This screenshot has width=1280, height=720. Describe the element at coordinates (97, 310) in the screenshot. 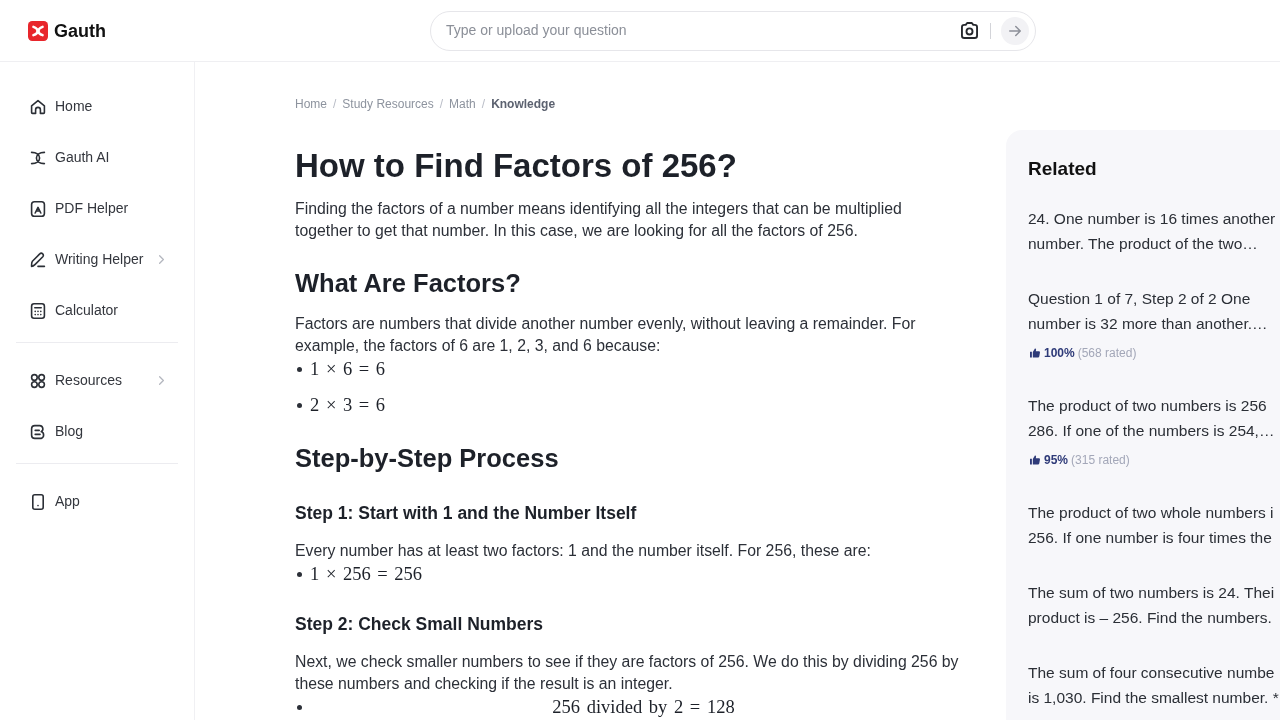

I see `sidebar-item: Calculator` at that location.